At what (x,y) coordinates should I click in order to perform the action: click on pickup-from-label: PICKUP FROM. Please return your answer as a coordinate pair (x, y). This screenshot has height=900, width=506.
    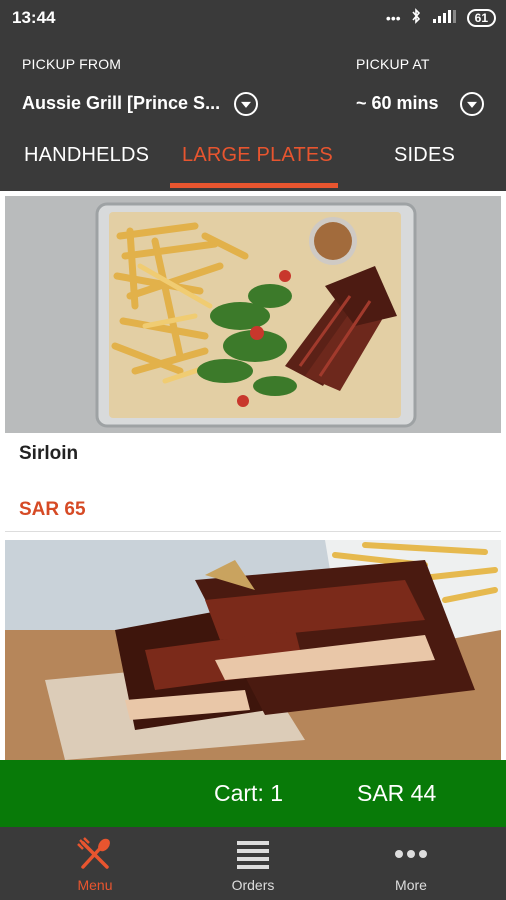
    Looking at the image, I should click on (72, 64).